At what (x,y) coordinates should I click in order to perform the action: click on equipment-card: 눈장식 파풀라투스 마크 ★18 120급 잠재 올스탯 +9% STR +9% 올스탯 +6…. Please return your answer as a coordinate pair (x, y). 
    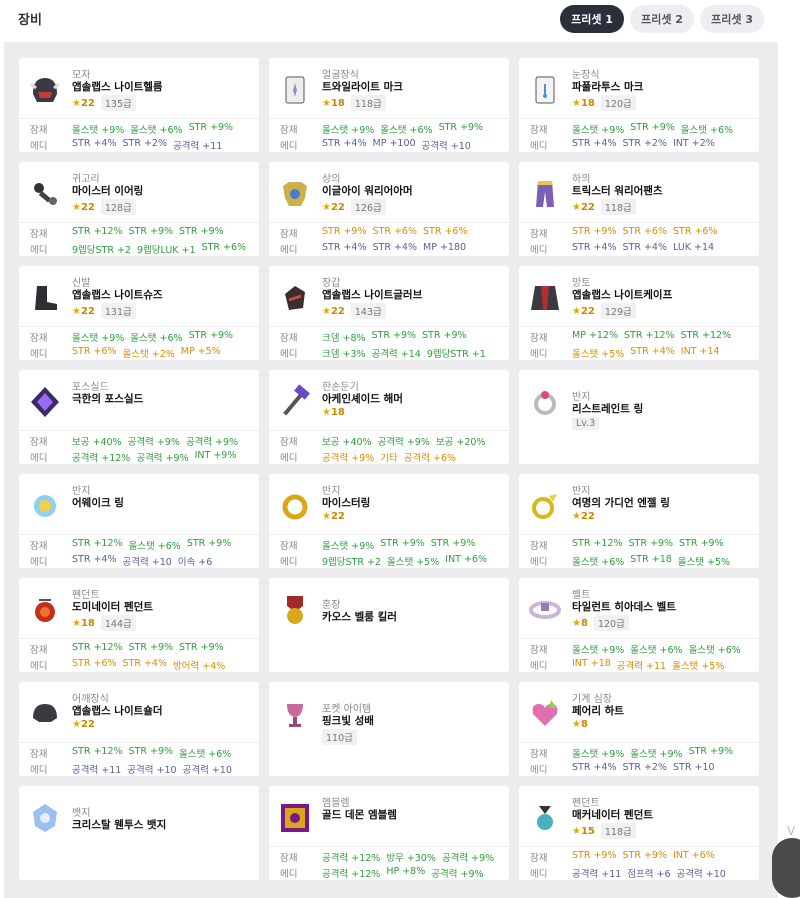
    Looking at the image, I should click on (639, 105).